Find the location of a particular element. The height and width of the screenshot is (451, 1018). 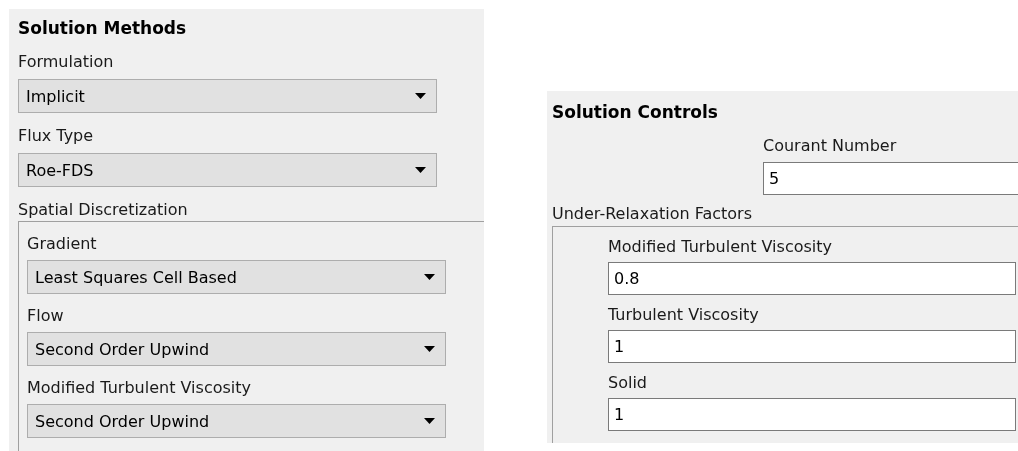

panel-title: Solution Controls is located at coordinates (635, 112).